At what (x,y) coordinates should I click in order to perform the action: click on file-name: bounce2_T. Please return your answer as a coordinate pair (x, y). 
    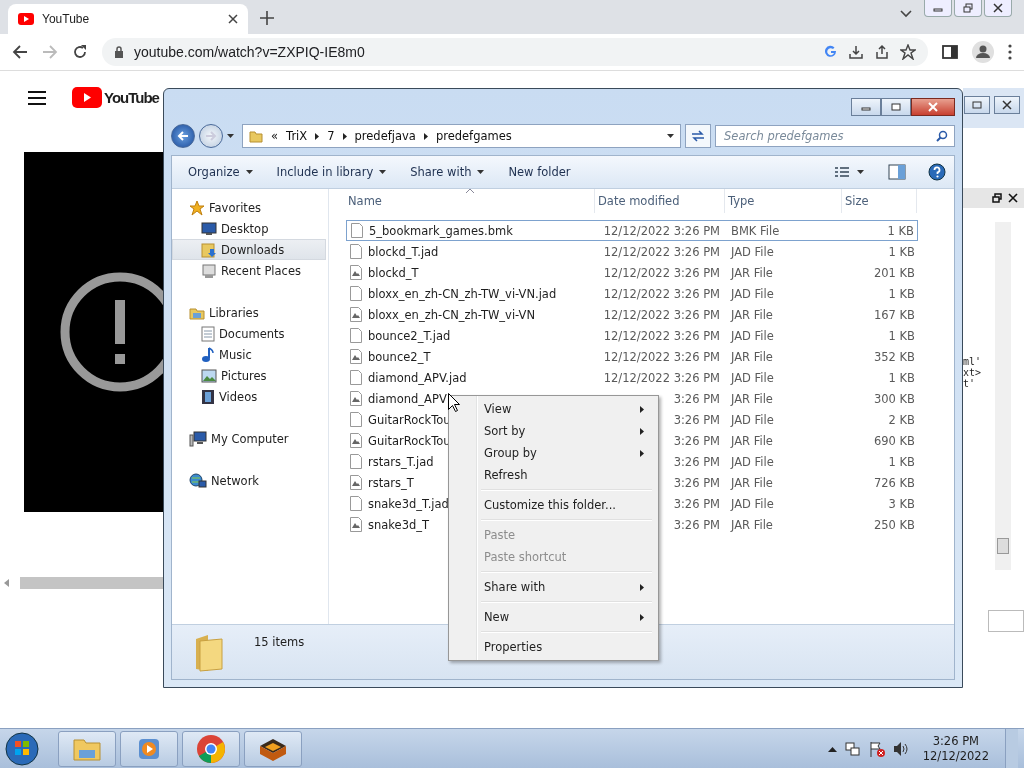
    Looking at the image, I should click on (399, 356).